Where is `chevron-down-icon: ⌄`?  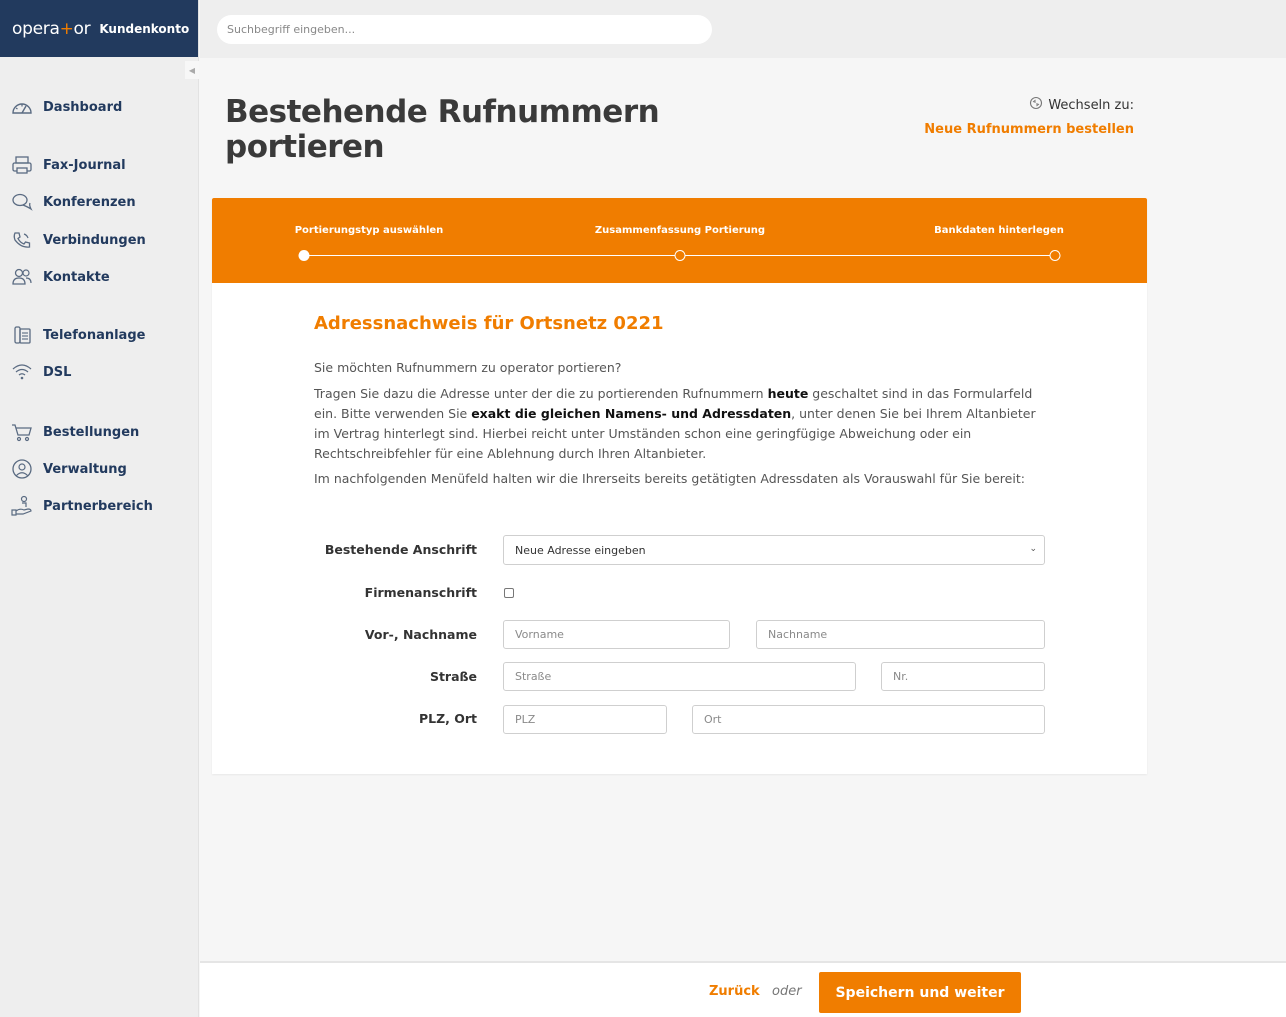
chevron-down-icon: ⌄ is located at coordinates (1033, 549).